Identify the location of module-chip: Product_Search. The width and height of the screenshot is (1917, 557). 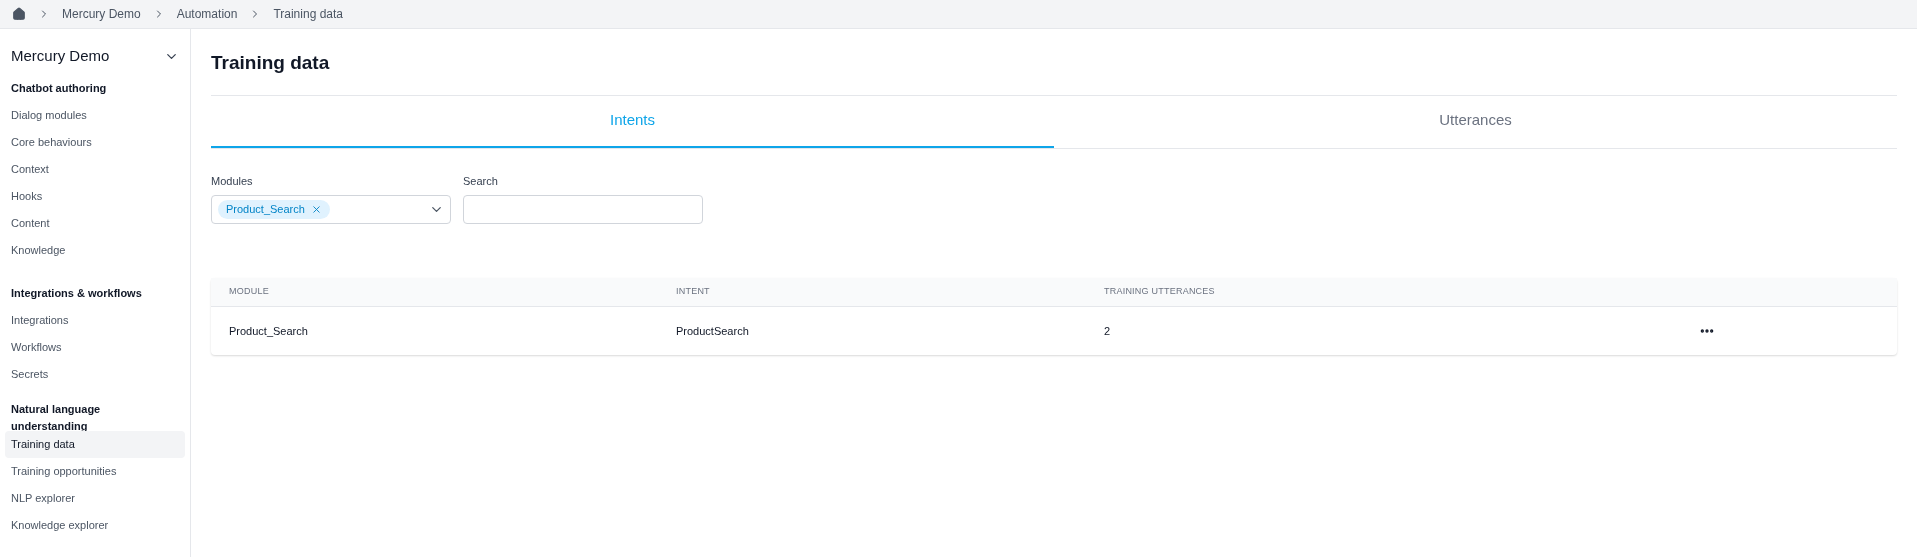
(274, 209).